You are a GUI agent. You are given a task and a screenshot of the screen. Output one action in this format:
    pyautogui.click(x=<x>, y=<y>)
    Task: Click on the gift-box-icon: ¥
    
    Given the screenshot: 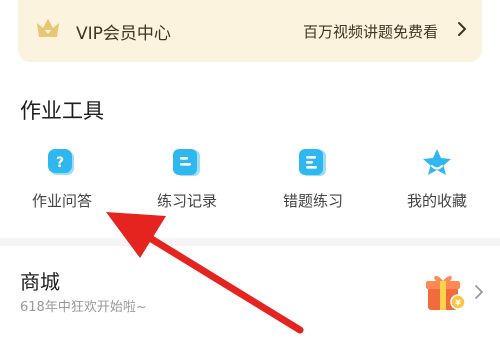 What is the action you would take?
    pyautogui.click(x=446, y=293)
    